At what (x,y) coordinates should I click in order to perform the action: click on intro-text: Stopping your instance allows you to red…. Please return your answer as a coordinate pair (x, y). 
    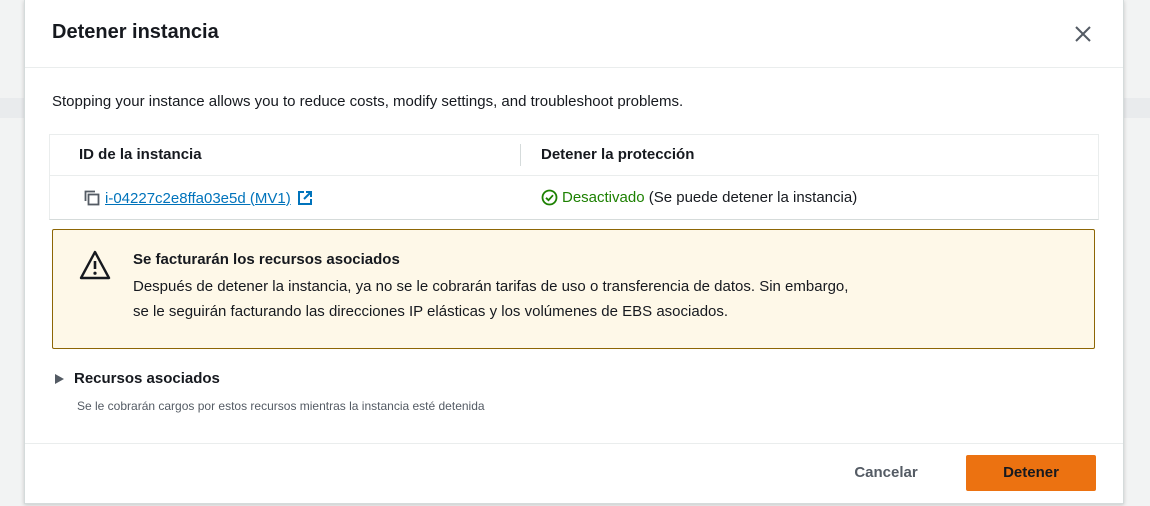
    Looking at the image, I should click on (368, 101).